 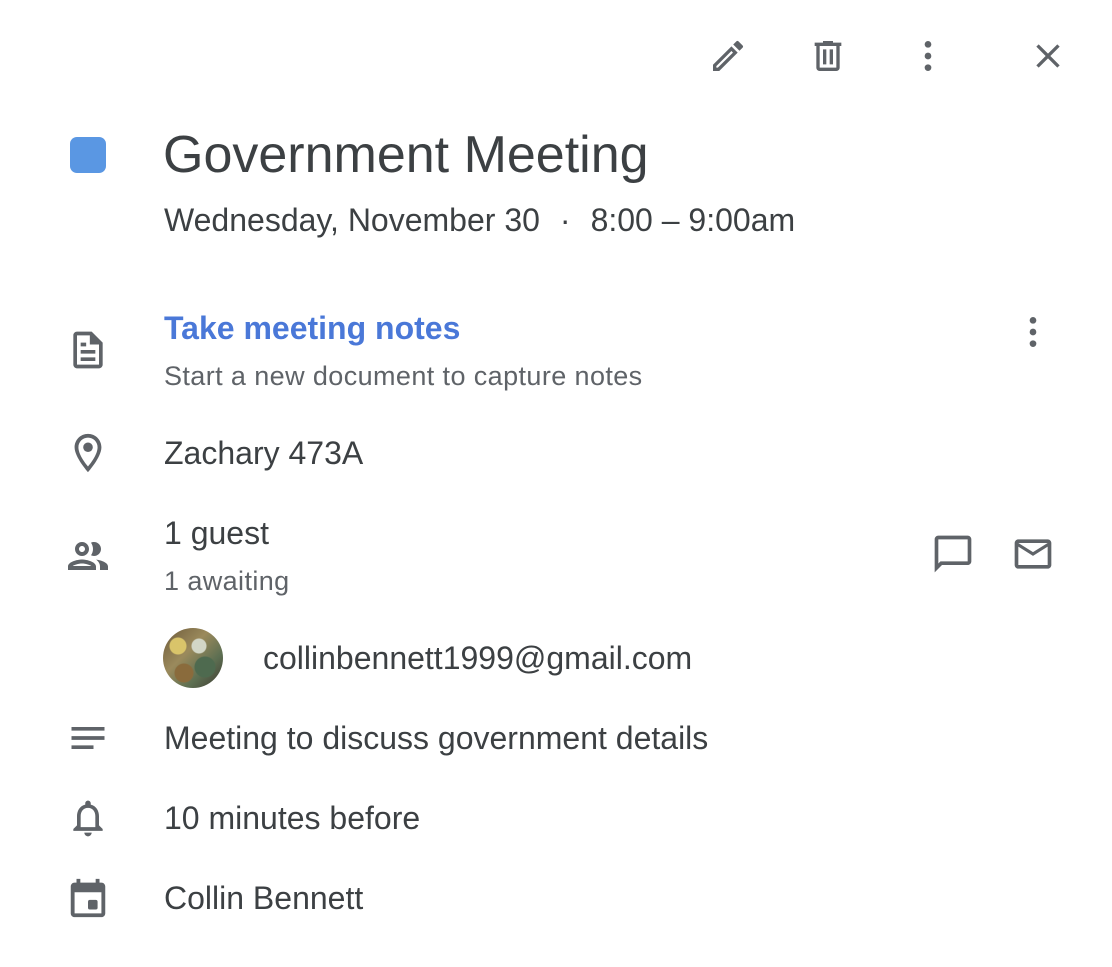 I want to click on avatar, so click(x=193, y=658).